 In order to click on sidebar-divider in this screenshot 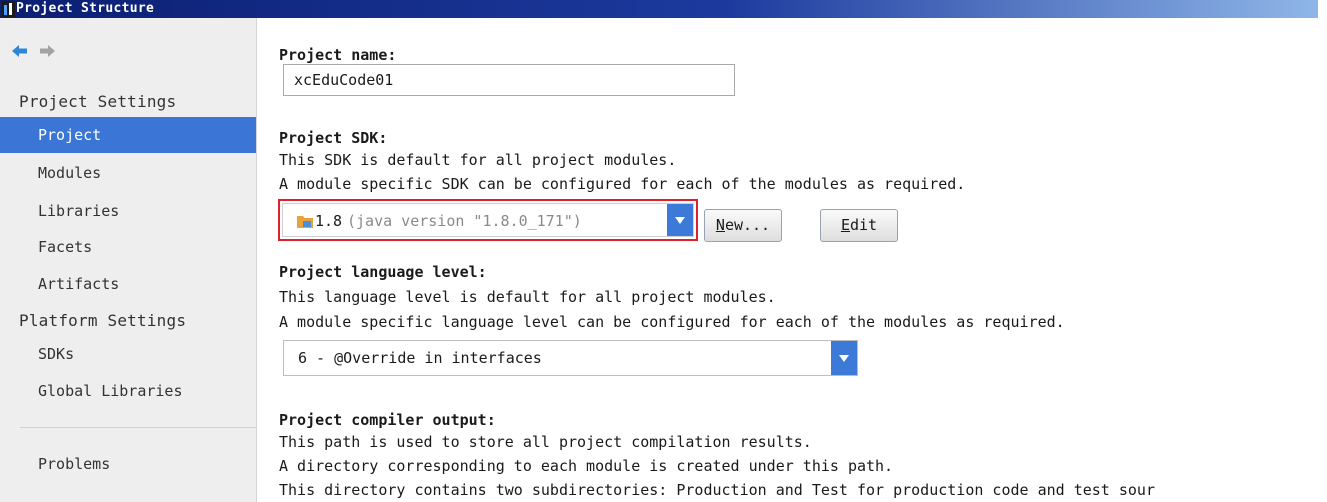, I will do `click(138, 427)`.